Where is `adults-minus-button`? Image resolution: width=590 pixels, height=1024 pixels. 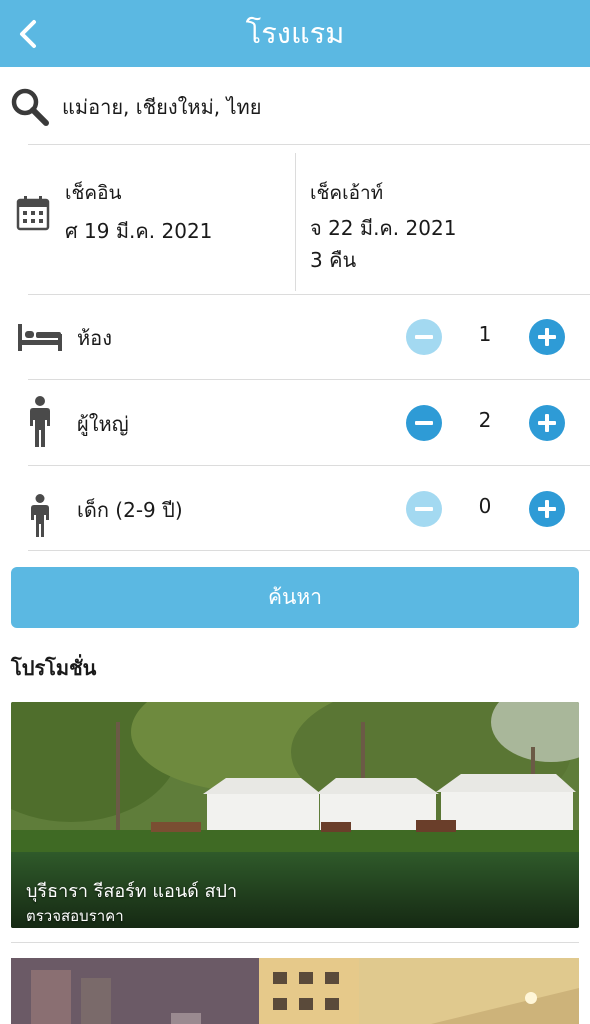 adults-minus-button is located at coordinates (424, 423).